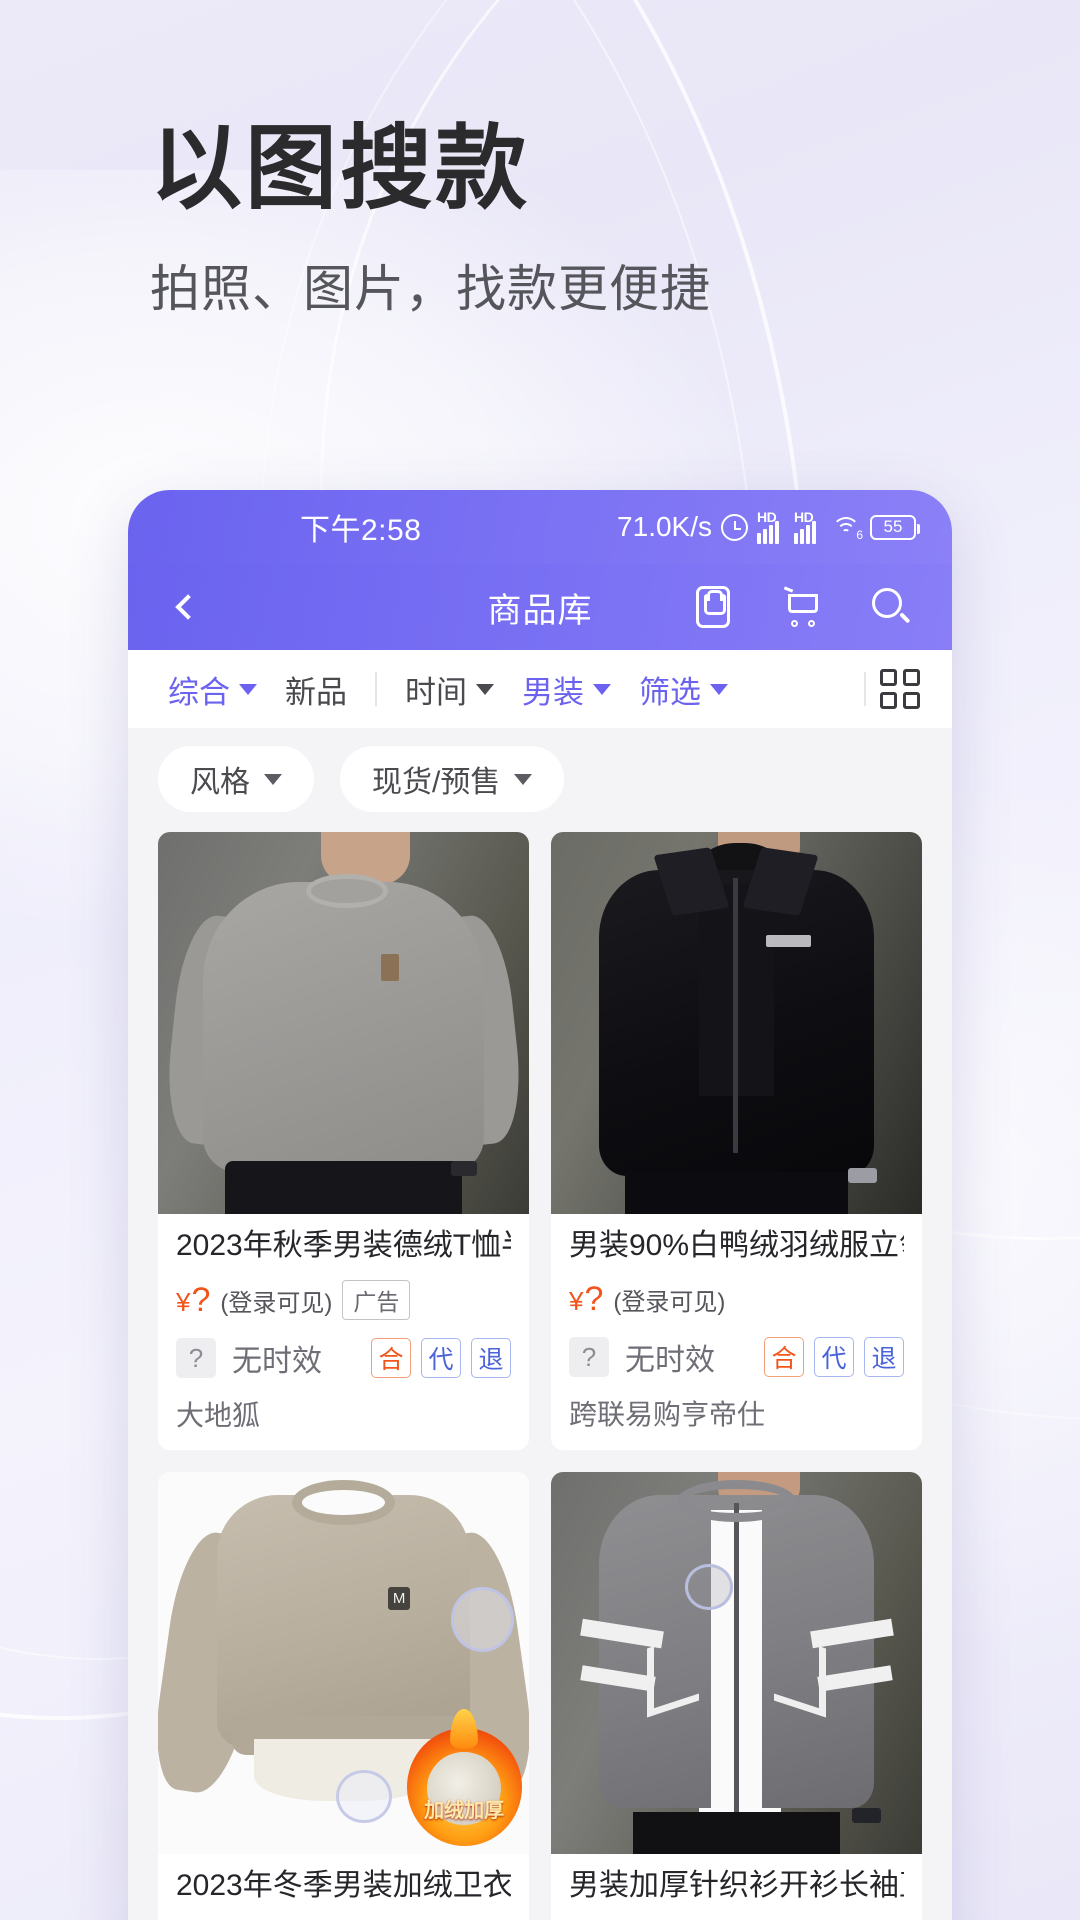 The height and width of the screenshot is (1920, 1080). I want to click on garment-card-button, so click(717, 607).